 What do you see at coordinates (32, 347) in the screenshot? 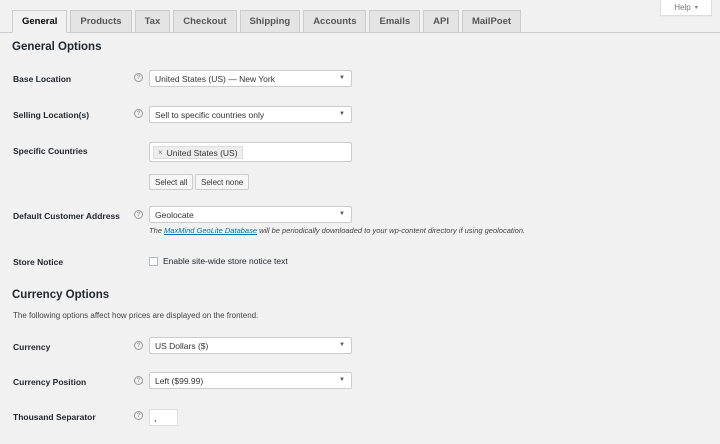
I see `currency-label: Currency` at bounding box center [32, 347].